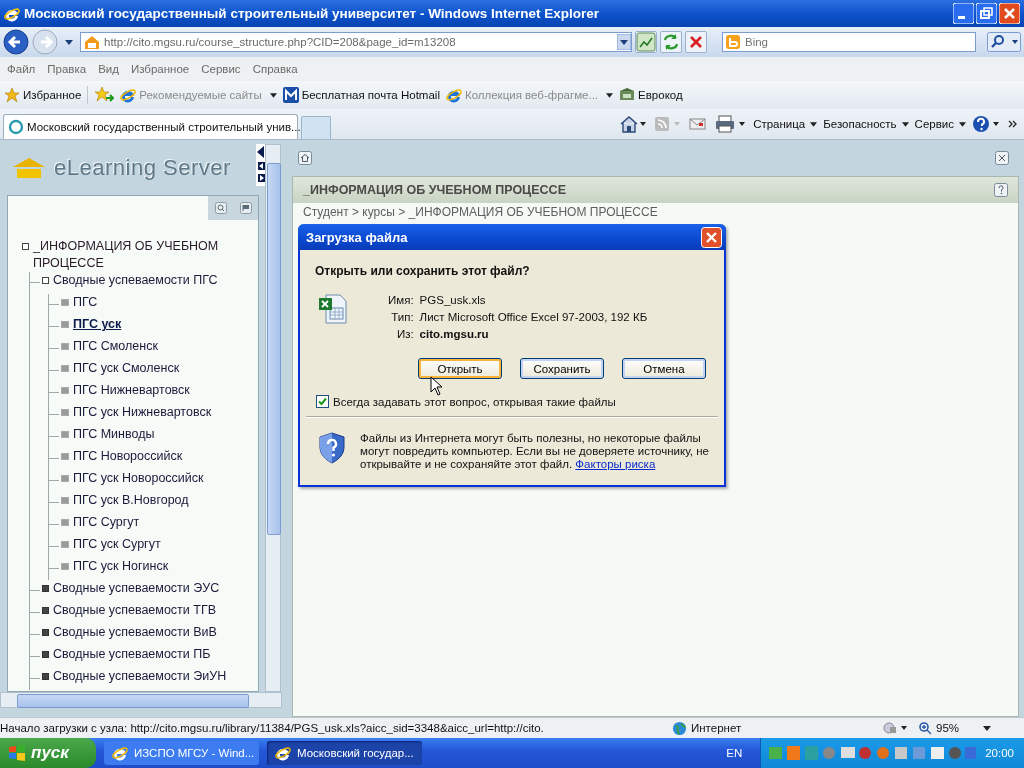  Describe the element at coordinates (12, 95) in the screenshot. I see `star-icon` at that location.